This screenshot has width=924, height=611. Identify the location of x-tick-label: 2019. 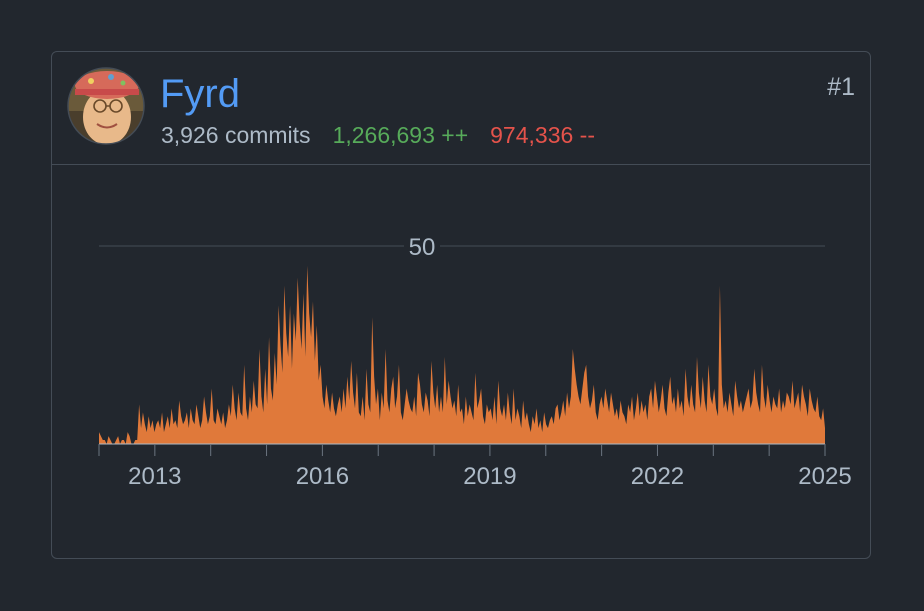
(489, 476).